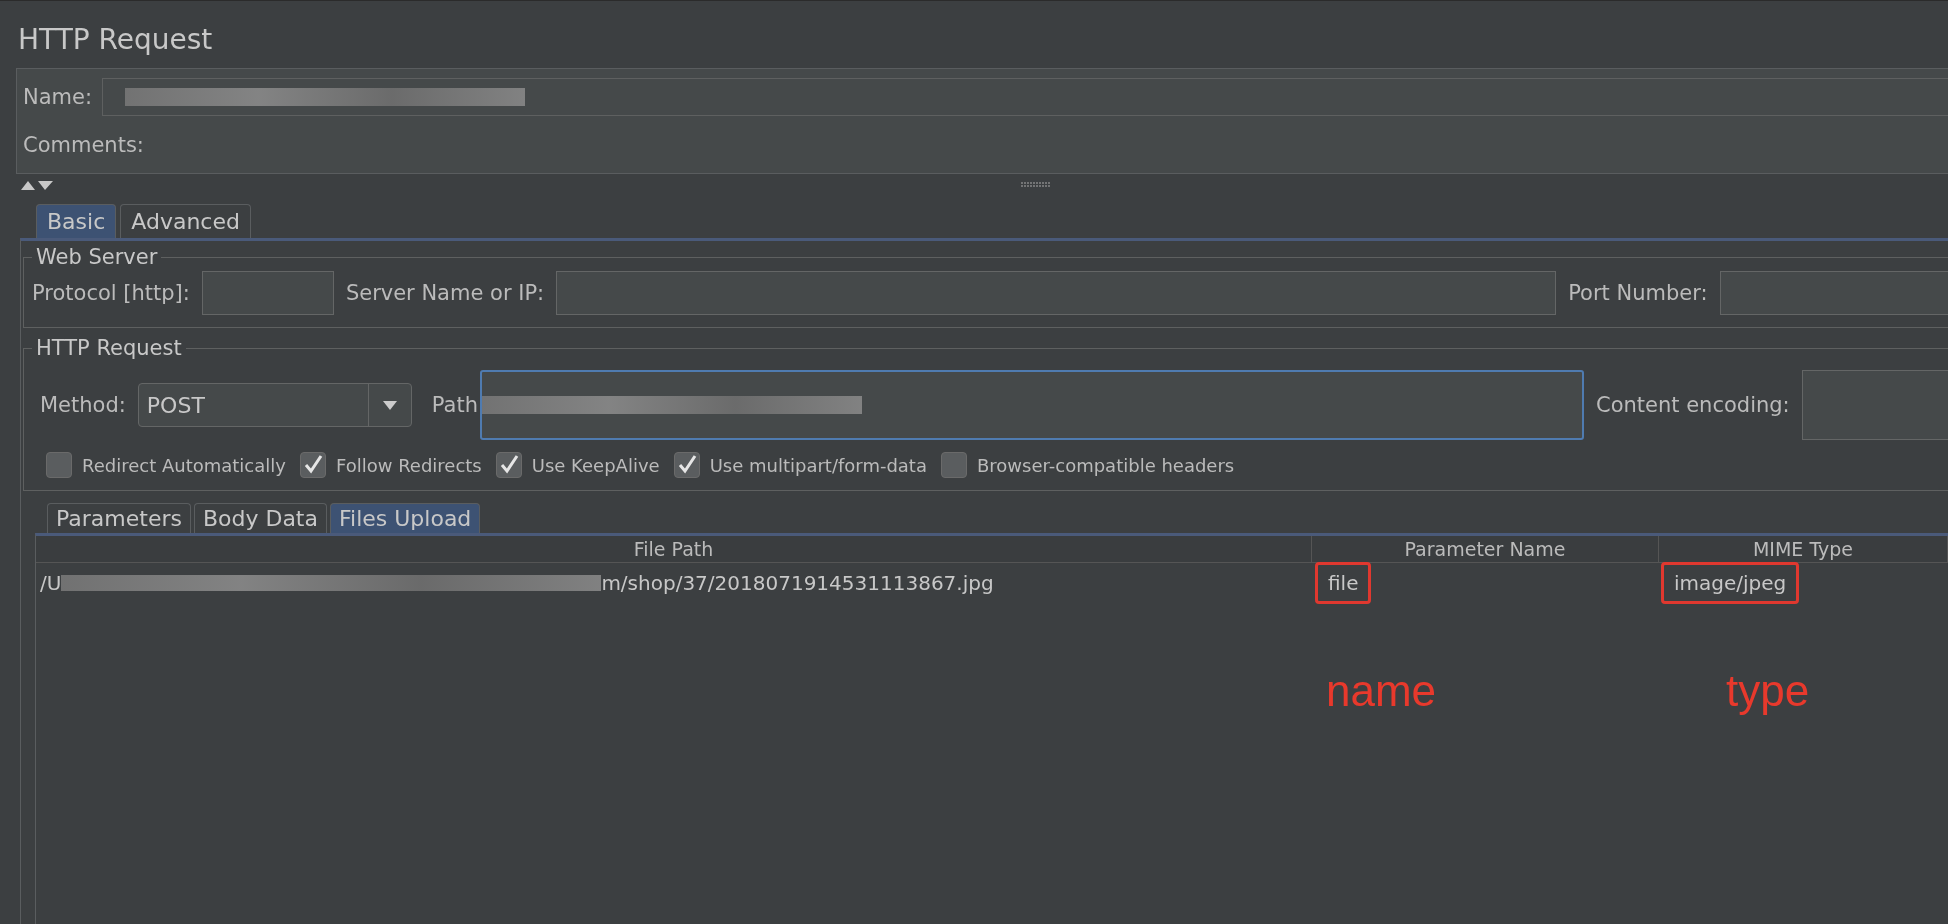  Describe the element at coordinates (408, 465) in the screenshot. I see `checkbox-label: Follow Redirects` at that location.